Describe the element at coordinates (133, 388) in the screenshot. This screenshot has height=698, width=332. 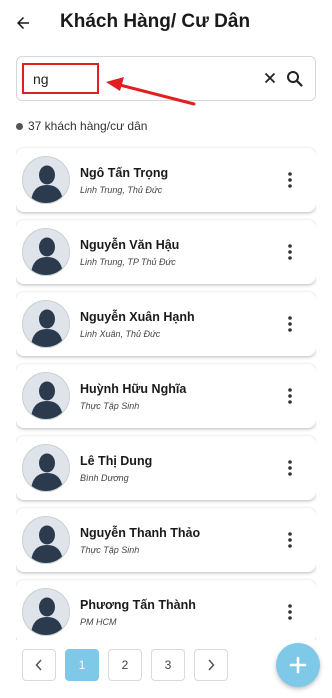
I see `customer-name: Huỳnh Hữu Nghĩa` at that location.